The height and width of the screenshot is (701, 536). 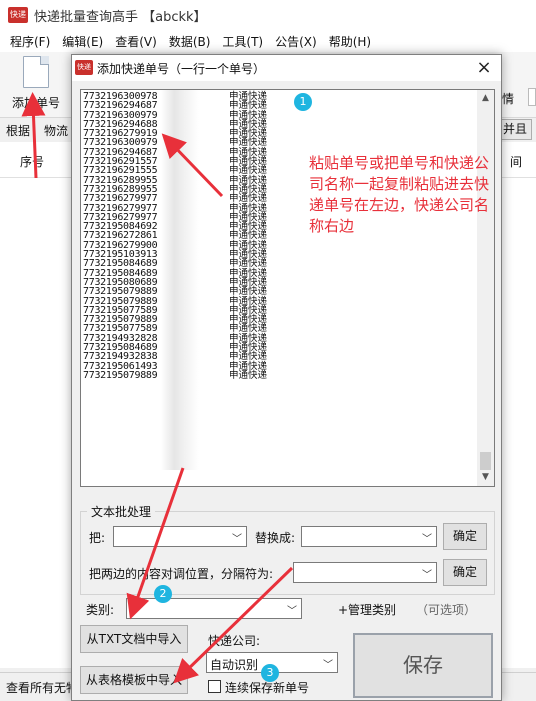 I want to click on courier-label: 快递公司:, so click(x=234, y=641).